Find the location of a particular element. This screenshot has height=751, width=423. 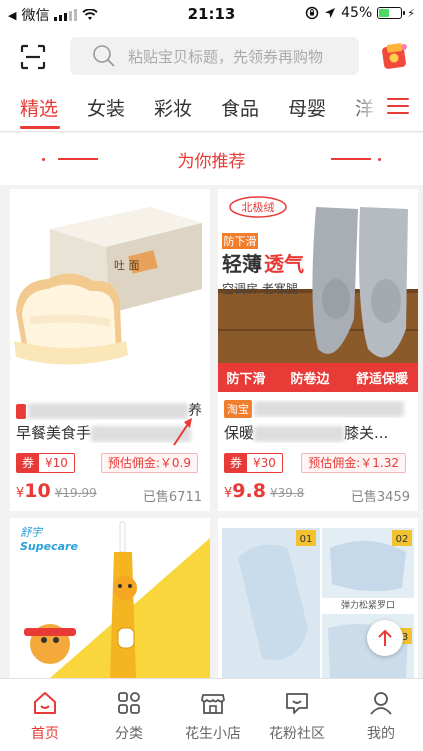

product-image-bread: 吐 面 is located at coordinates (110, 290).